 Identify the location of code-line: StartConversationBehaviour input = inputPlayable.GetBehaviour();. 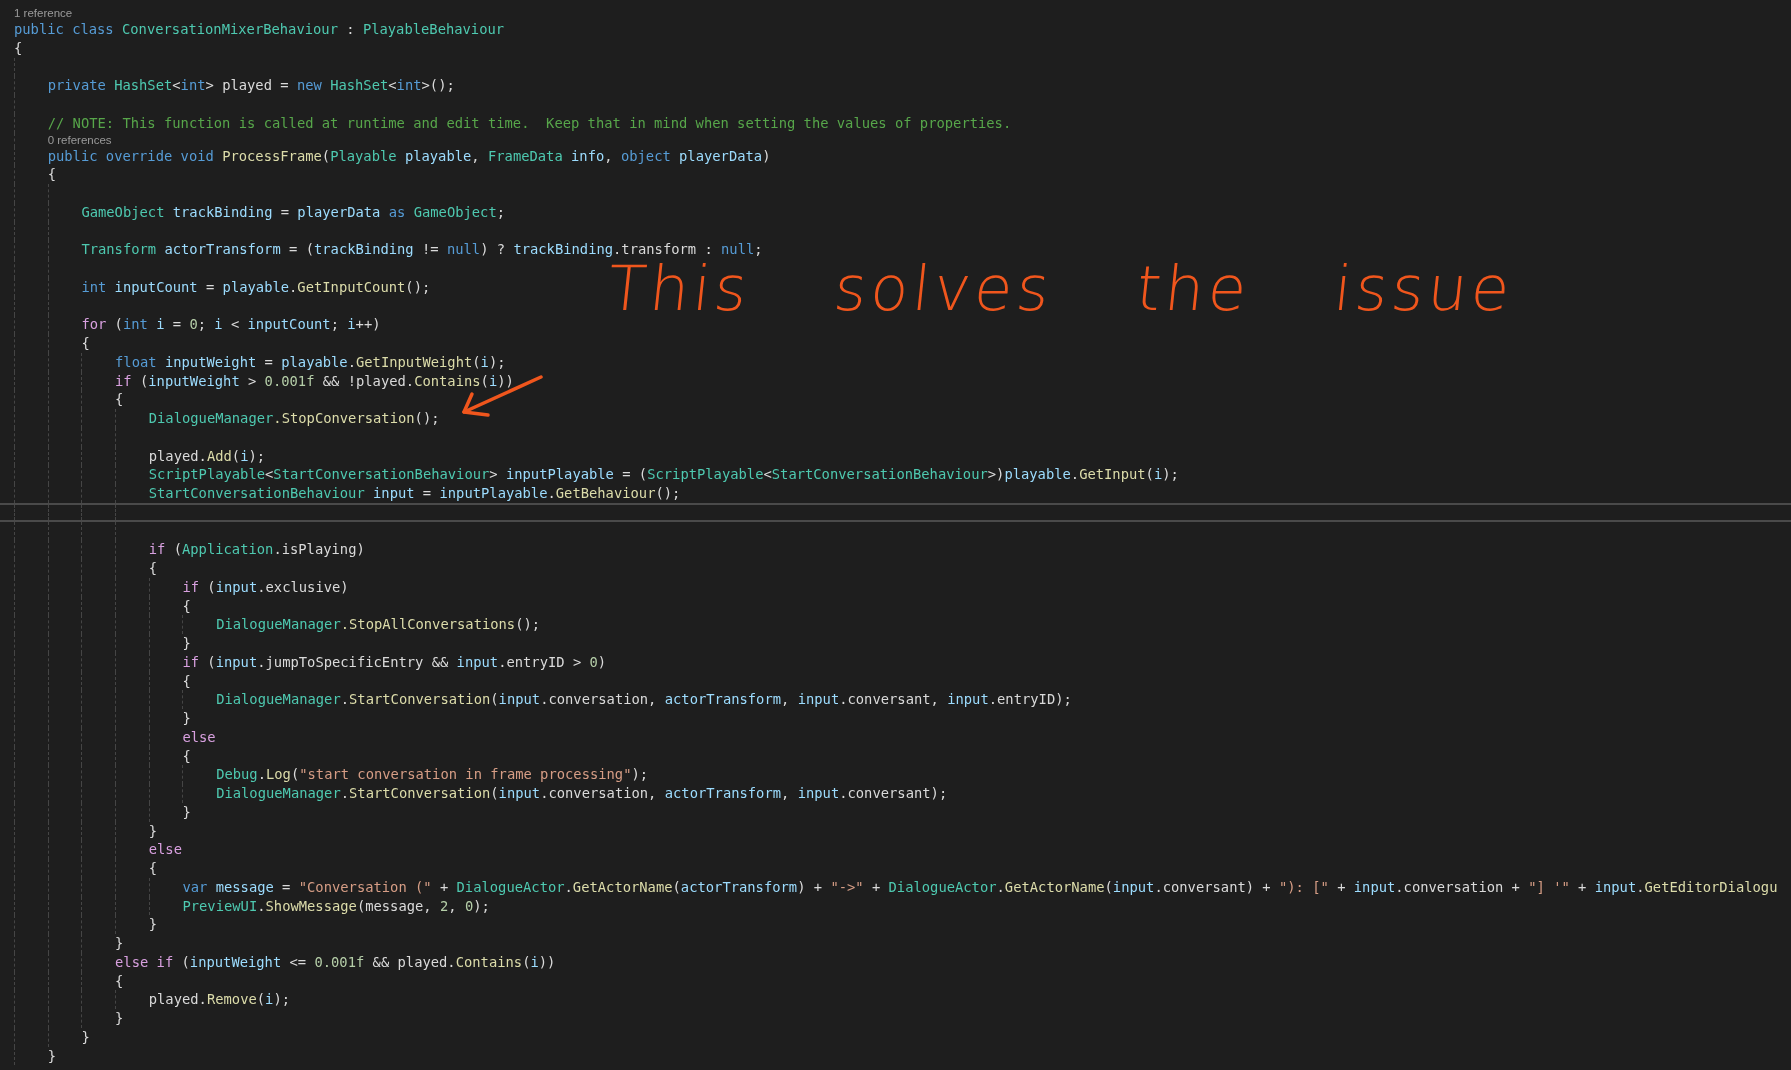
(414, 493).